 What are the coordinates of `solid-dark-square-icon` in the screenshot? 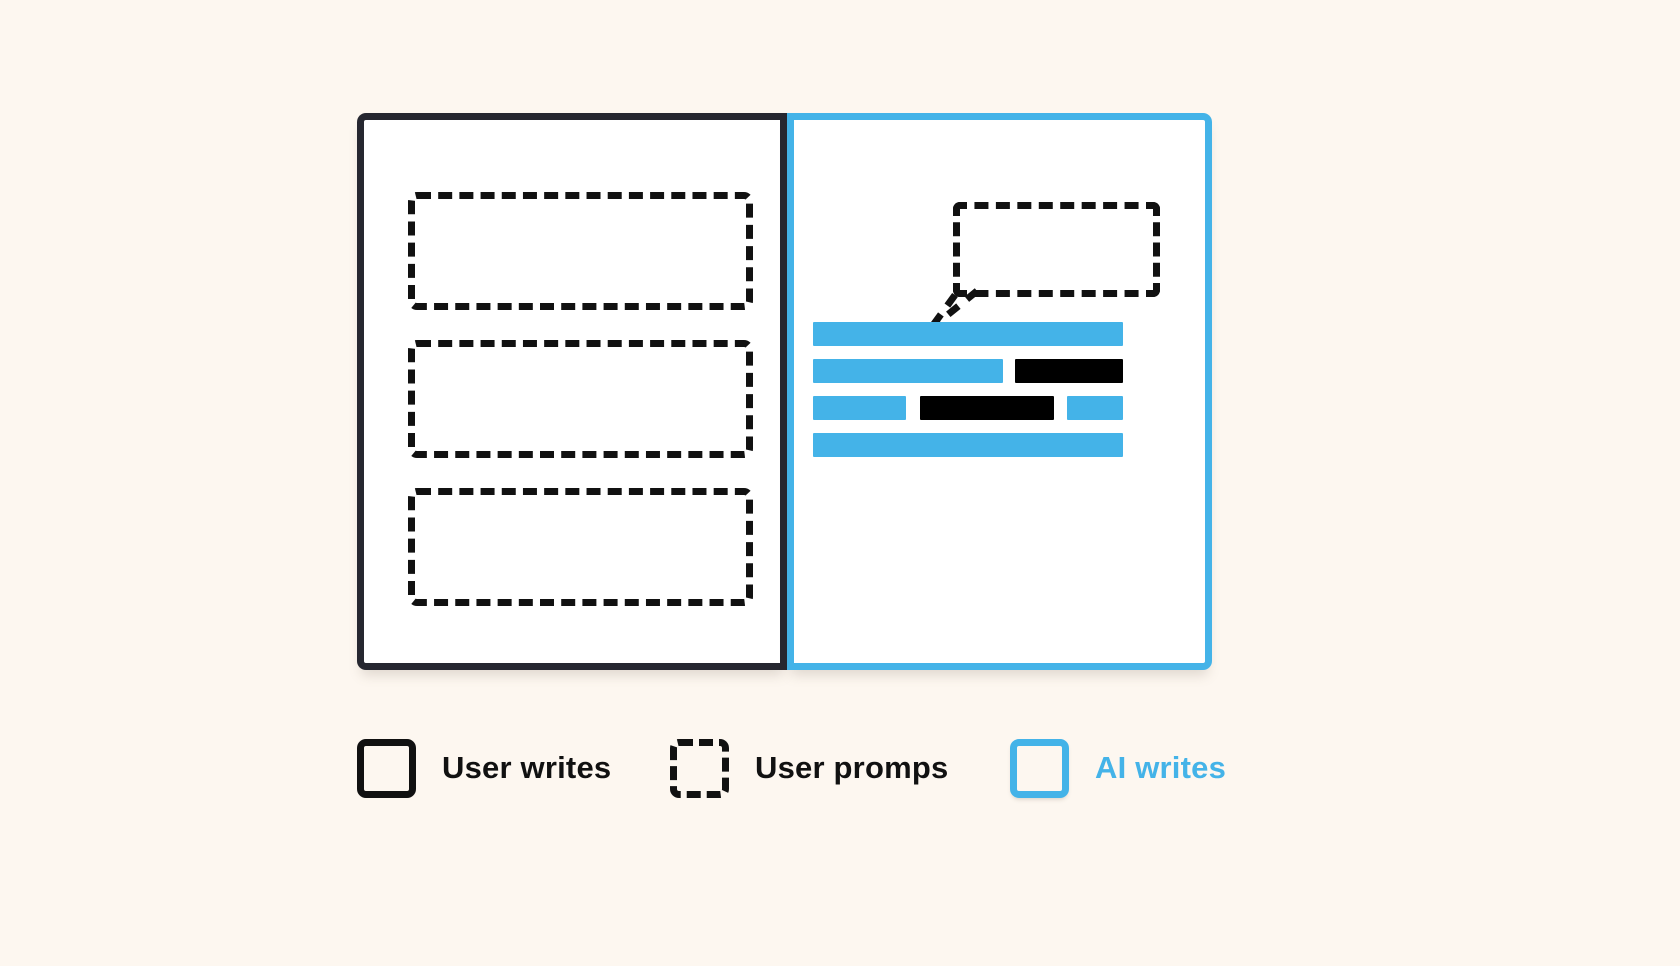 It's located at (386, 768).